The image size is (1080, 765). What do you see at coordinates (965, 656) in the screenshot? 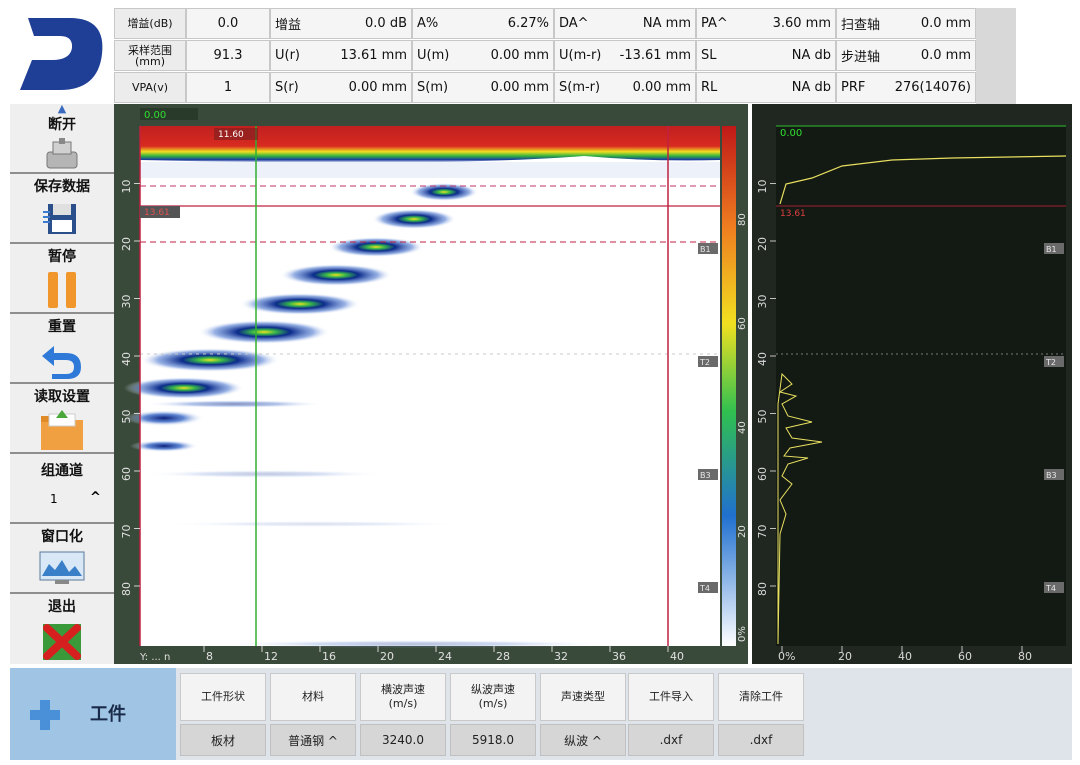
I see `ascan-x-tick: 60` at bounding box center [965, 656].